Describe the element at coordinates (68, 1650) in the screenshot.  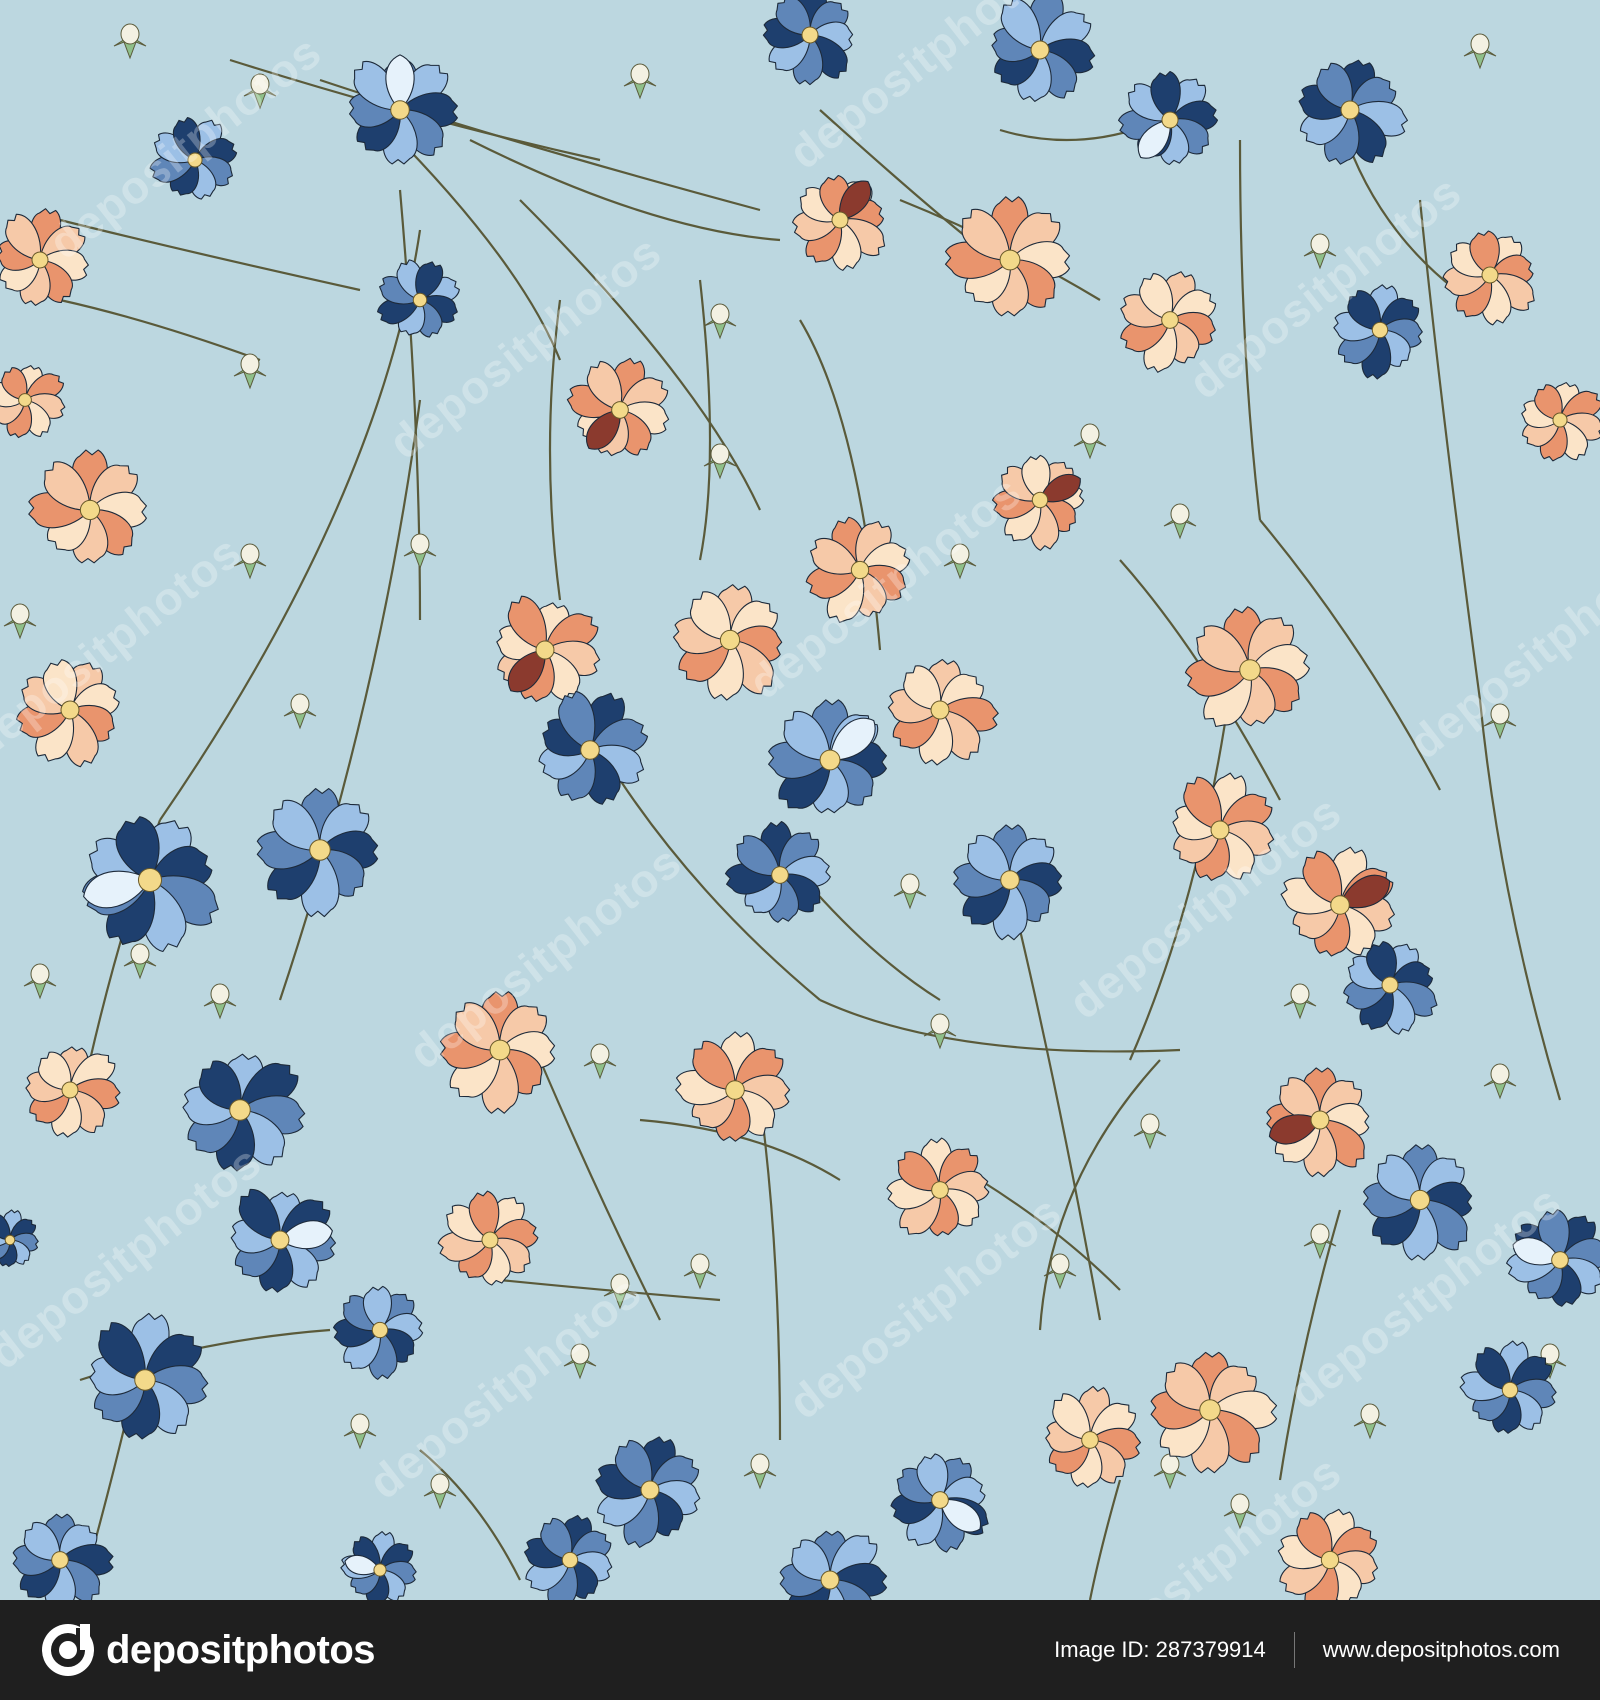
I see `depositphotos-logo-icon` at that location.